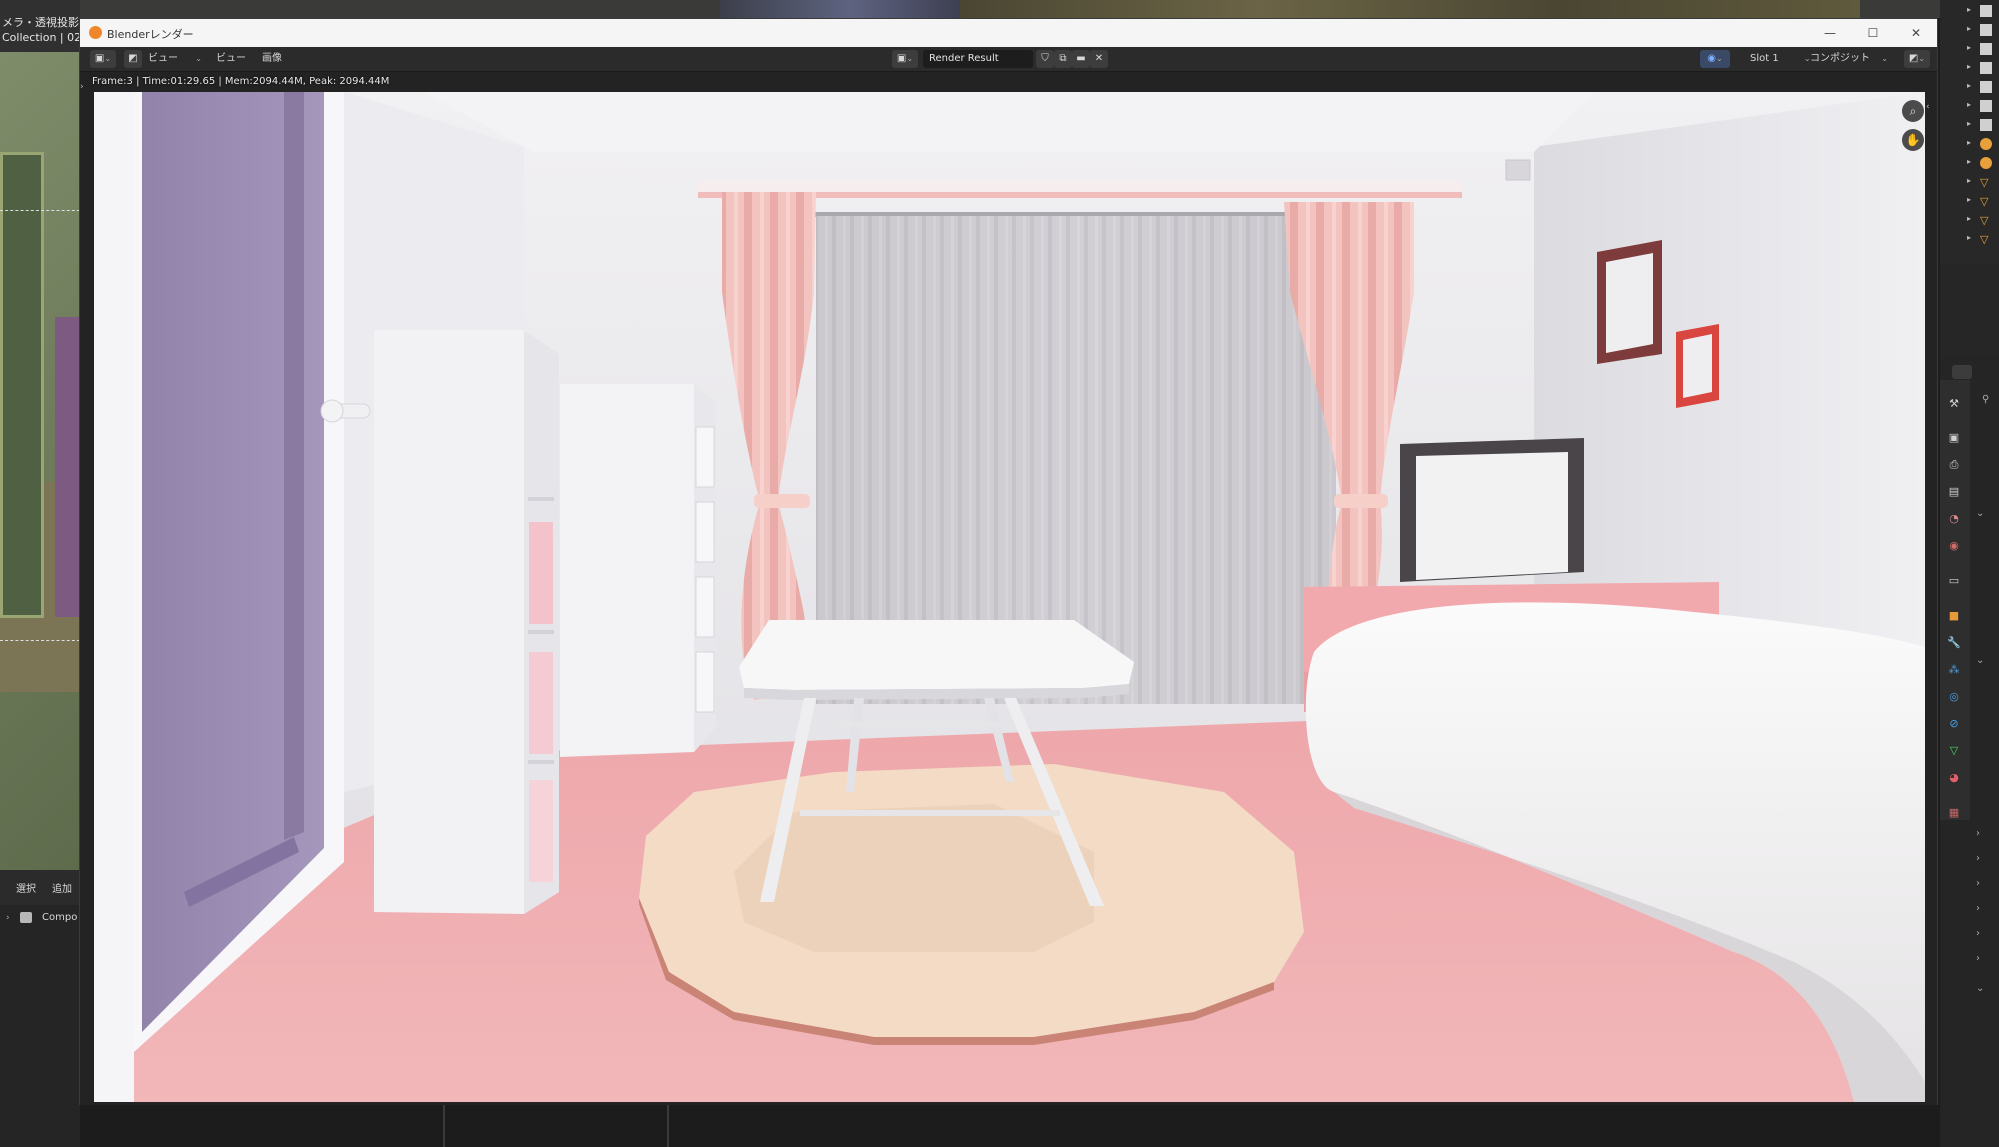 This screenshot has height=1147, width=1999. I want to click on modifier-tab-icon: 🔧, so click(1954, 643).